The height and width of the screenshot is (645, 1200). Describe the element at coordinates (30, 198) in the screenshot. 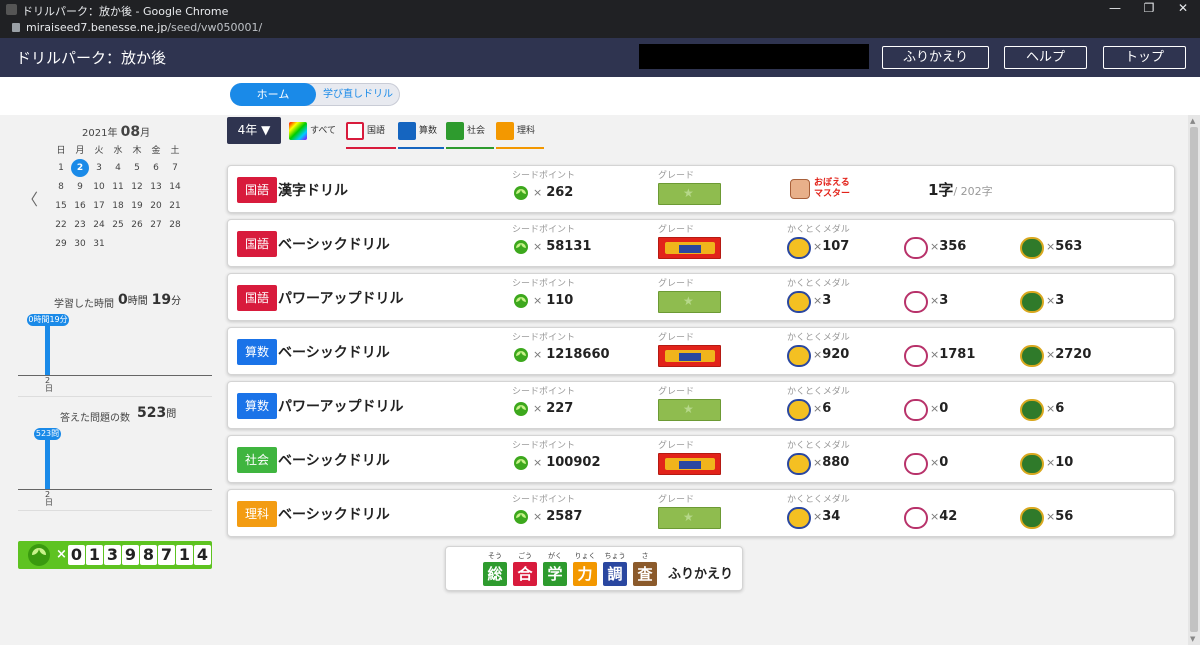

I see `prev-week-icon: 〈` at that location.